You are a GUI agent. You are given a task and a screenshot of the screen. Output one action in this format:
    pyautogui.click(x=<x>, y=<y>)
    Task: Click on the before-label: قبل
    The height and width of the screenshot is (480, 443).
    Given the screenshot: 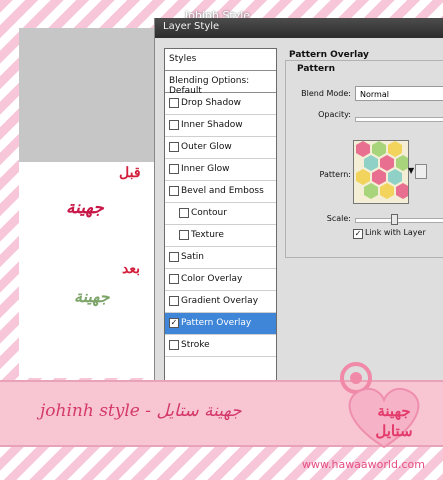 What is the action you would take?
    pyautogui.click(x=130, y=173)
    